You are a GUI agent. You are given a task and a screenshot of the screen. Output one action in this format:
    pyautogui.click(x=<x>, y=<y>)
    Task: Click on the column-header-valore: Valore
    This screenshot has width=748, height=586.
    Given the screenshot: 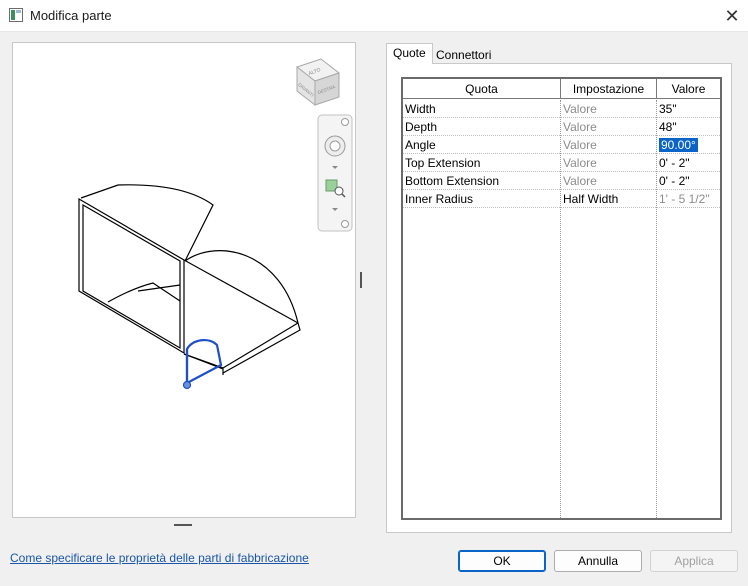 What is the action you would take?
    pyautogui.click(x=688, y=89)
    